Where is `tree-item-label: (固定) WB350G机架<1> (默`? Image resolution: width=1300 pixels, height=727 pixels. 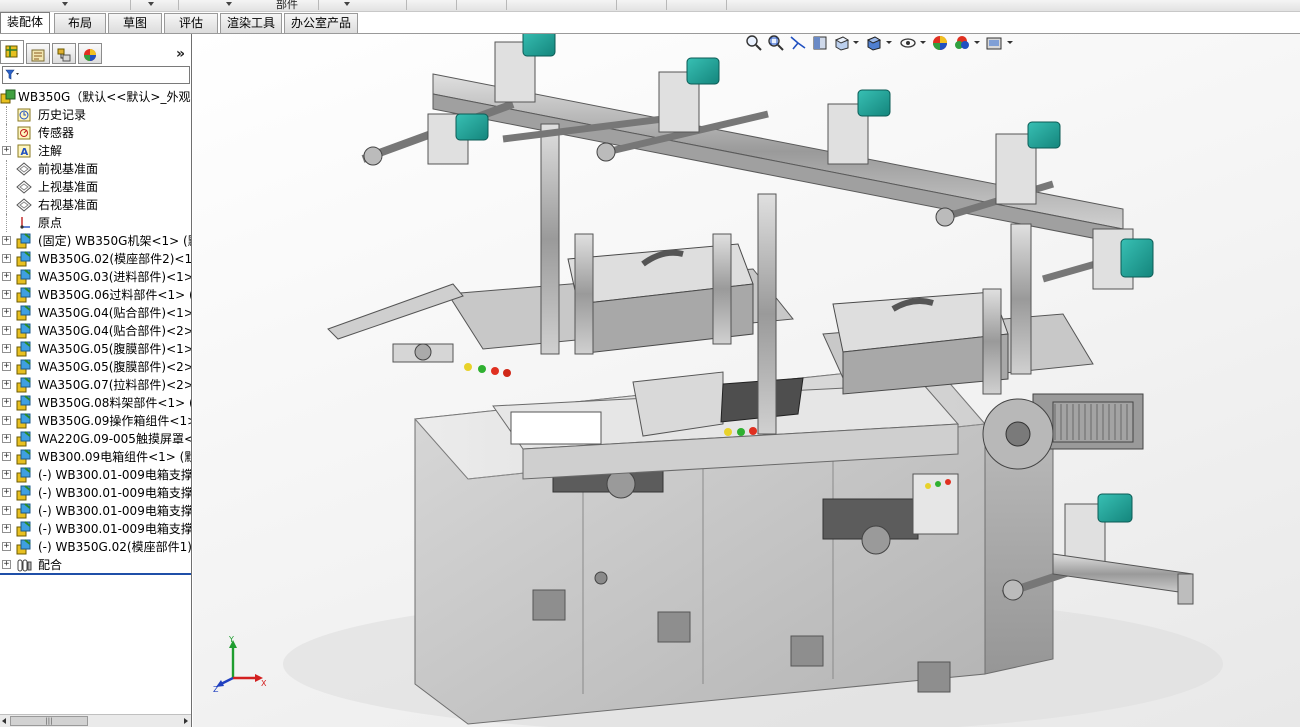
tree-item-label: (固定) WB350G机架<1> (默 is located at coordinates (115, 241).